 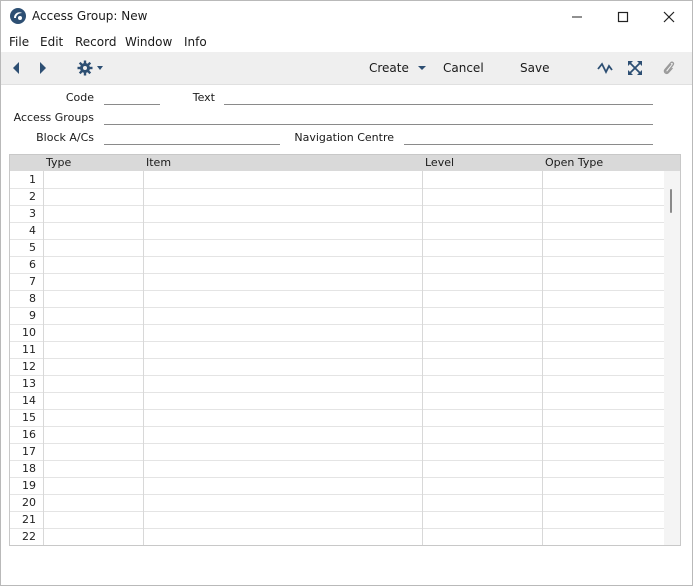 I want to click on table-row: 21, so click(x=337, y=520).